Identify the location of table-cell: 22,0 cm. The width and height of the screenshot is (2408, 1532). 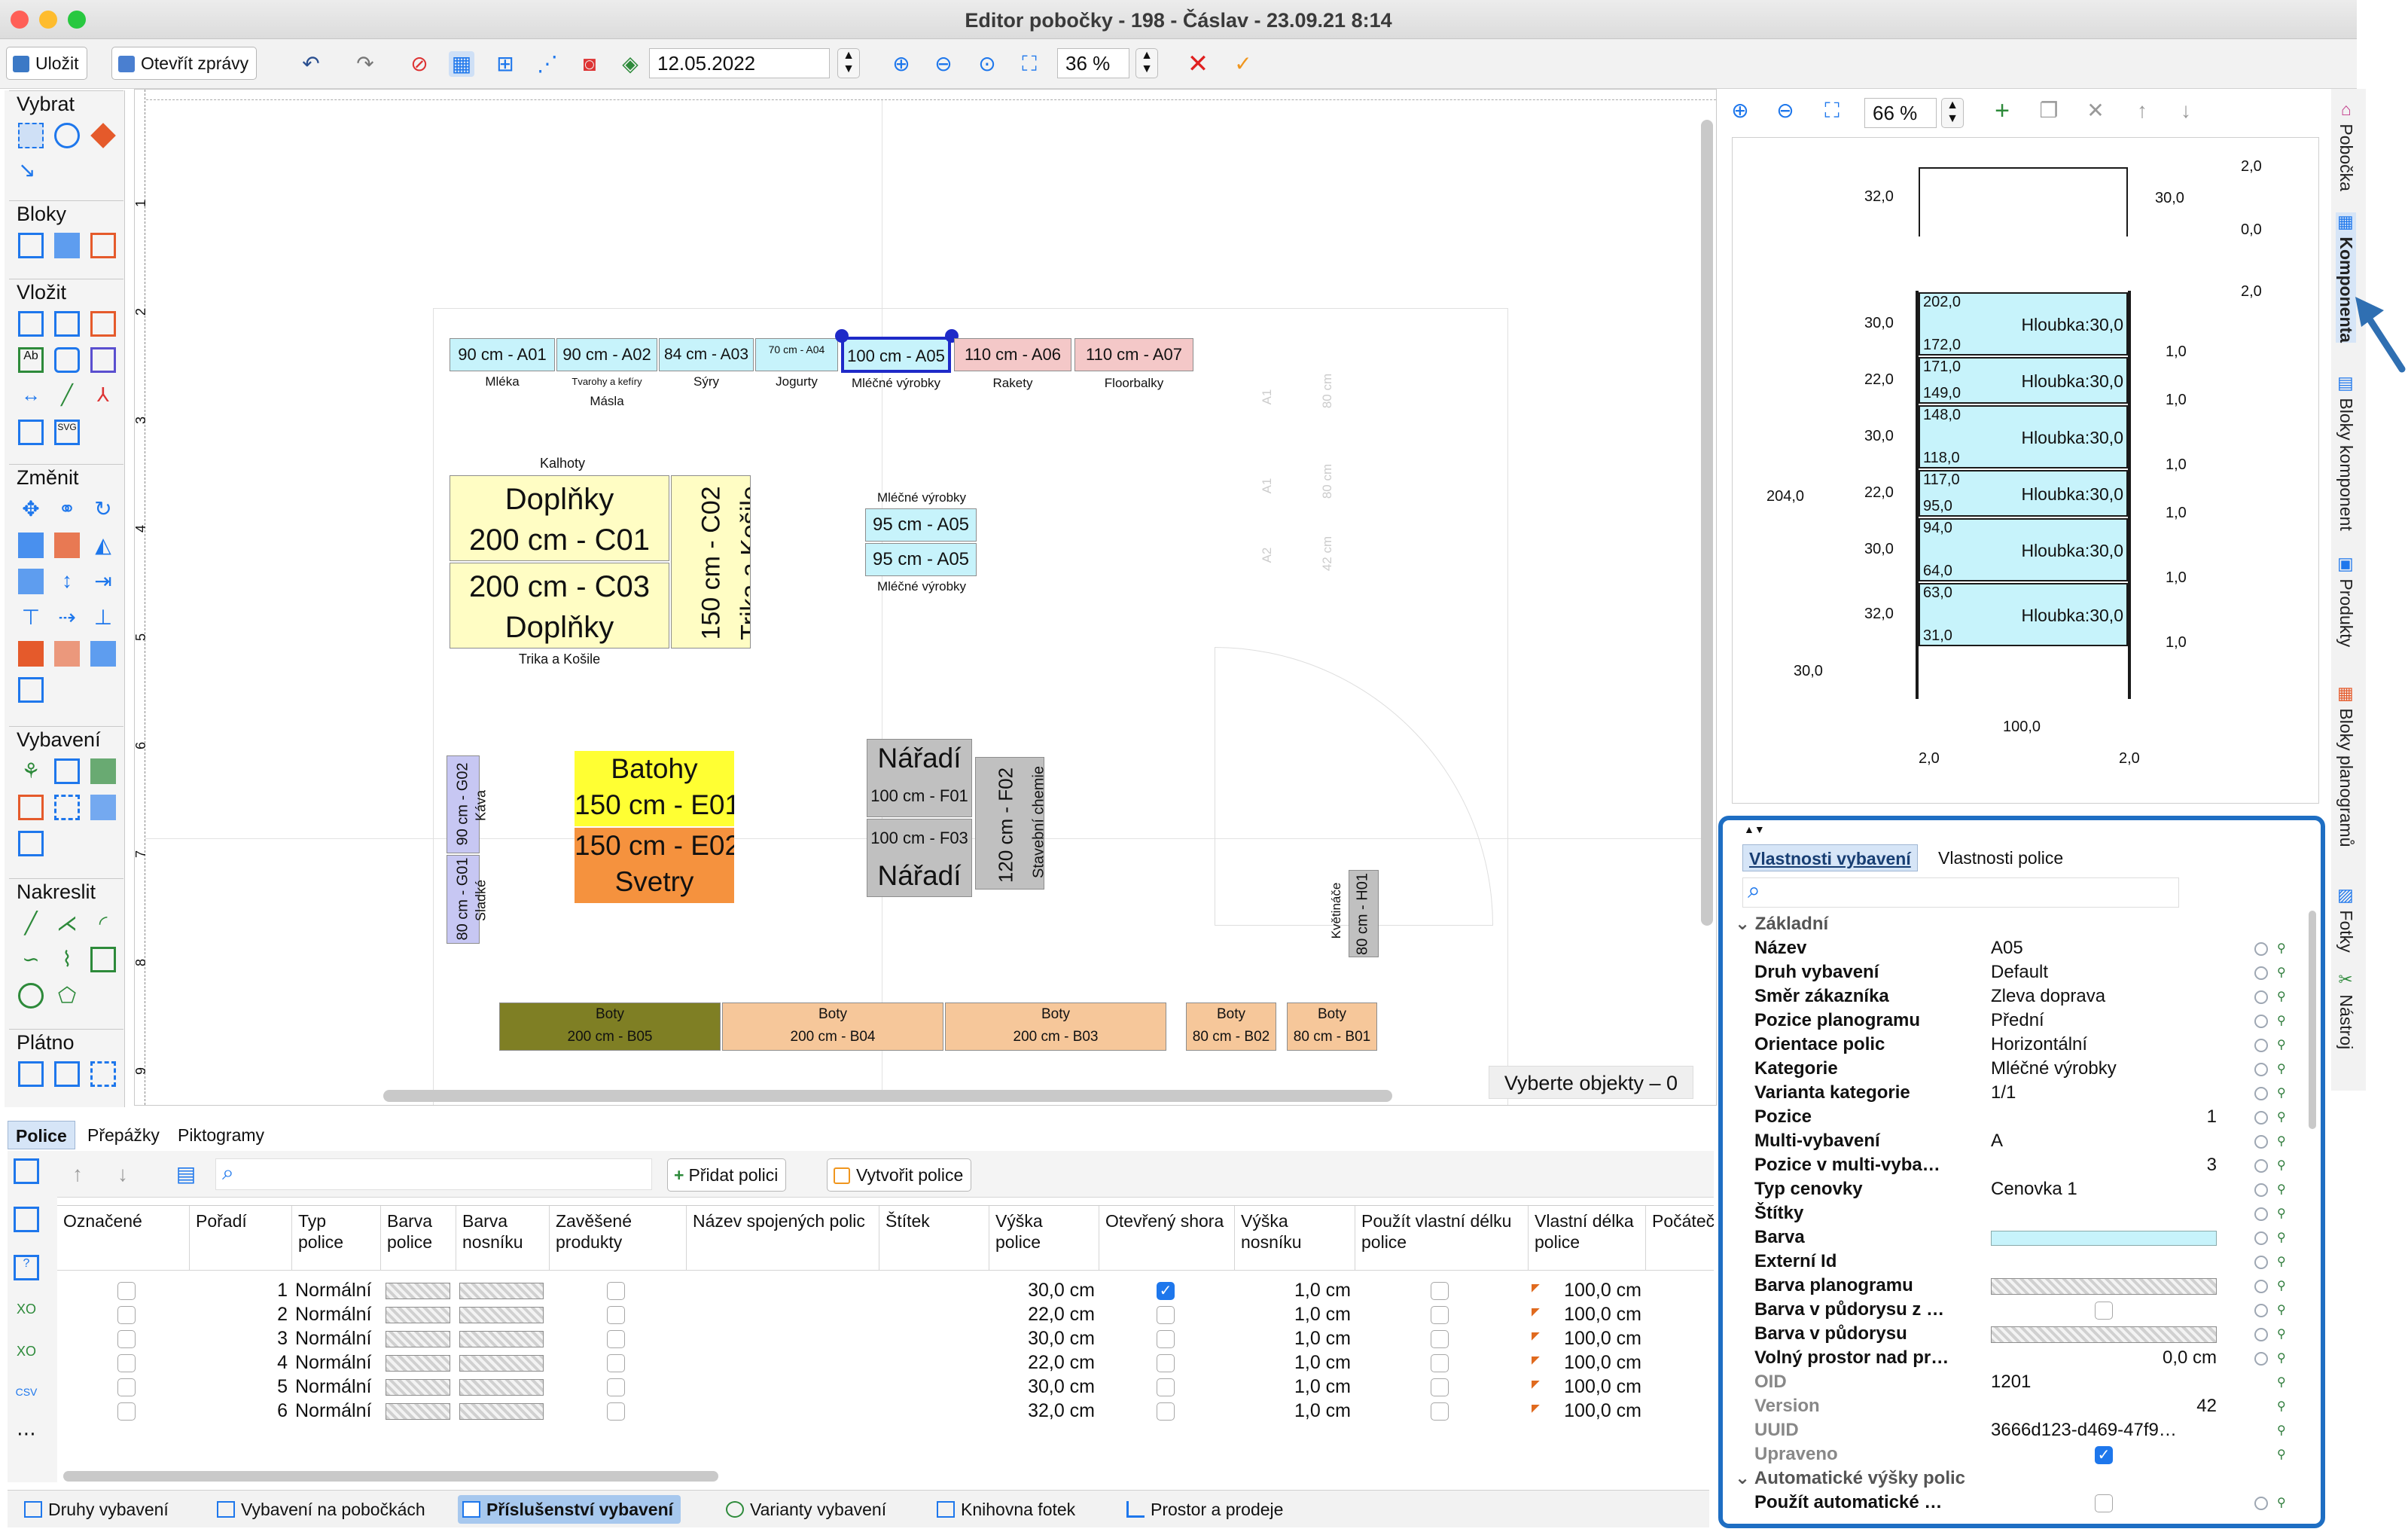
(1042, 1362).